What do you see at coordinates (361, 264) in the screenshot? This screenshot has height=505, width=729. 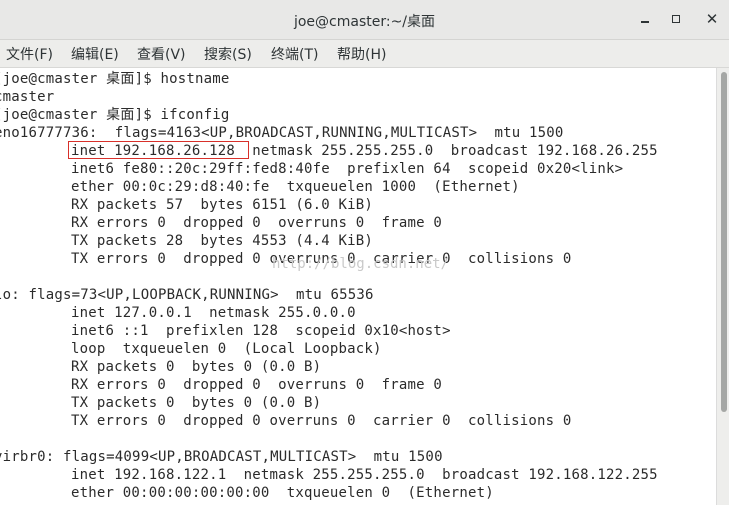 I see `watermark: http://blog.csdn.net/` at bounding box center [361, 264].